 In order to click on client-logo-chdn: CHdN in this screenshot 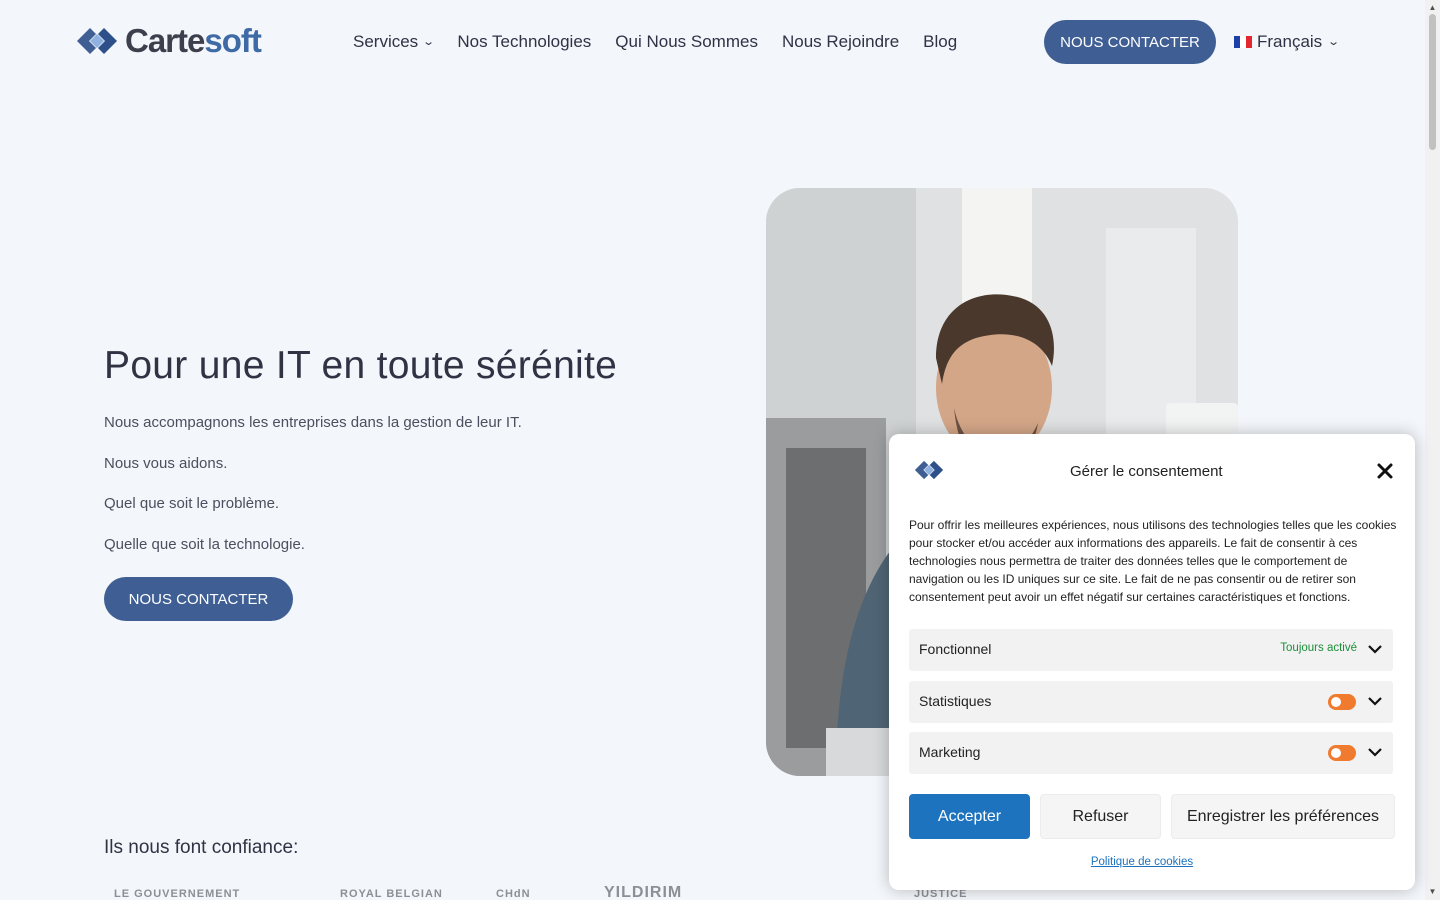, I will do `click(513, 894)`.